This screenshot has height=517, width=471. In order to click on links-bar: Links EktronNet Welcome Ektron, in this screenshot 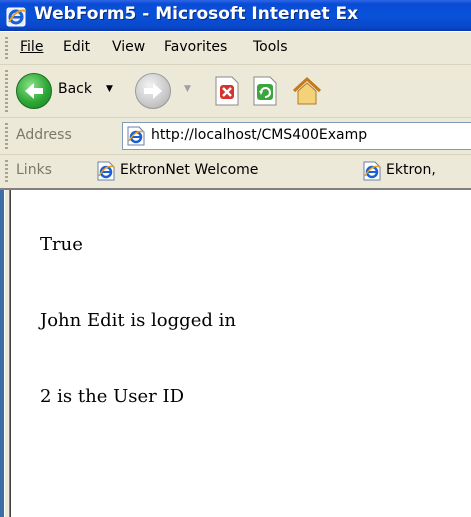, I will do `click(235, 171)`.